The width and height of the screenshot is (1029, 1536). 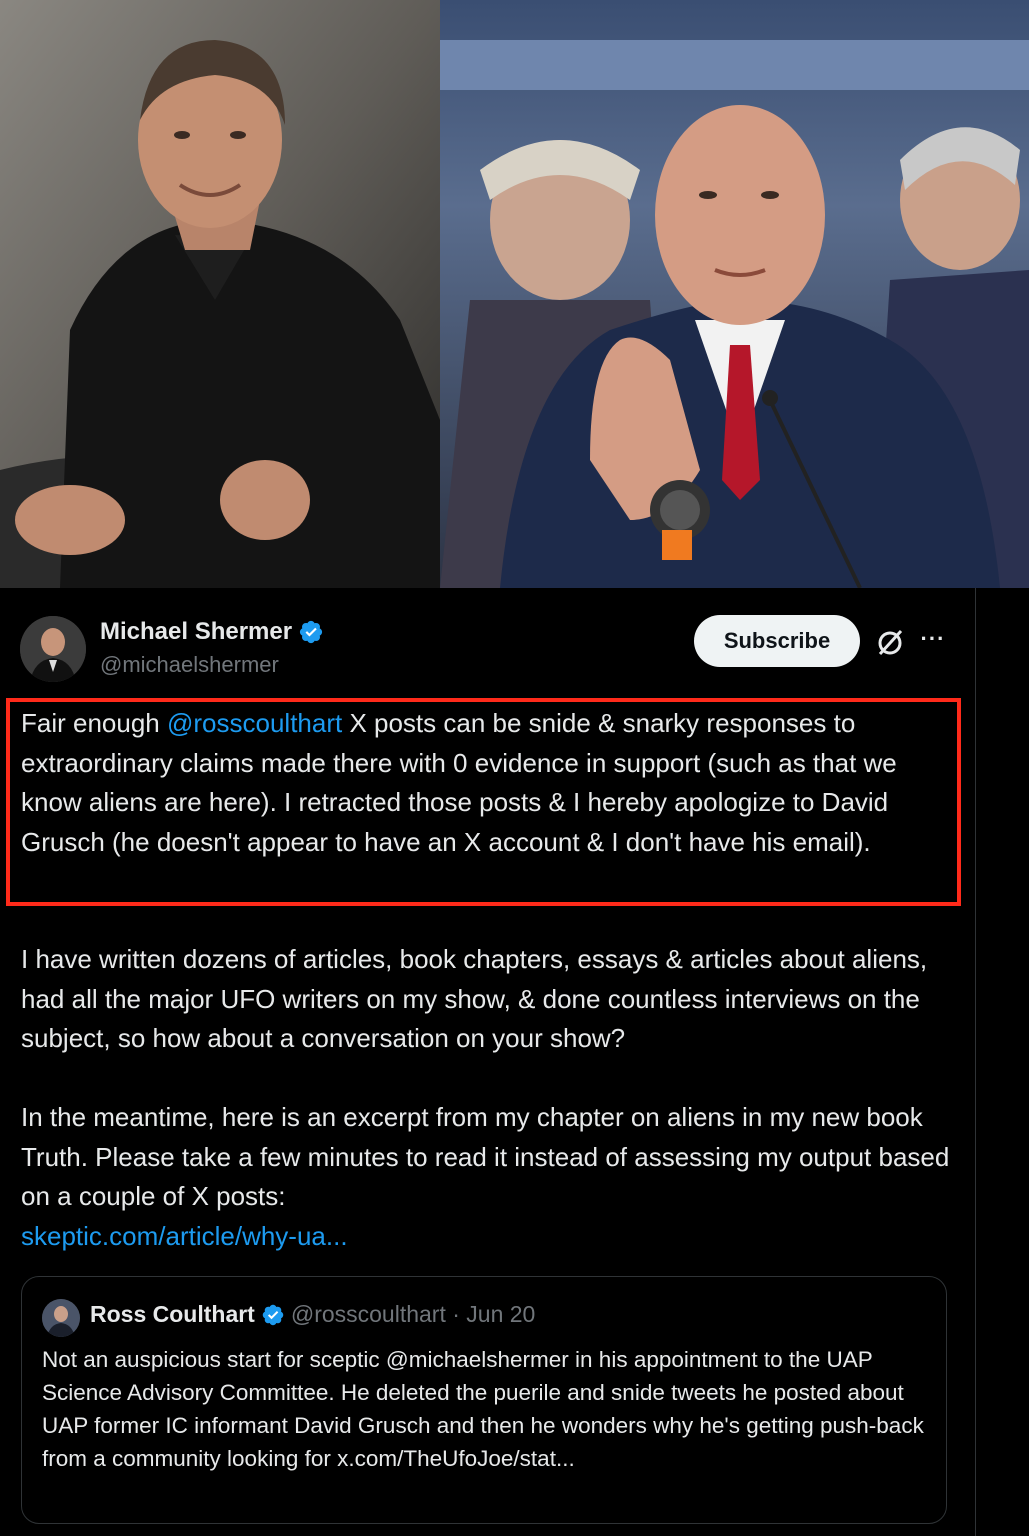 What do you see at coordinates (890, 642) in the screenshot?
I see `grok-icon` at bounding box center [890, 642].